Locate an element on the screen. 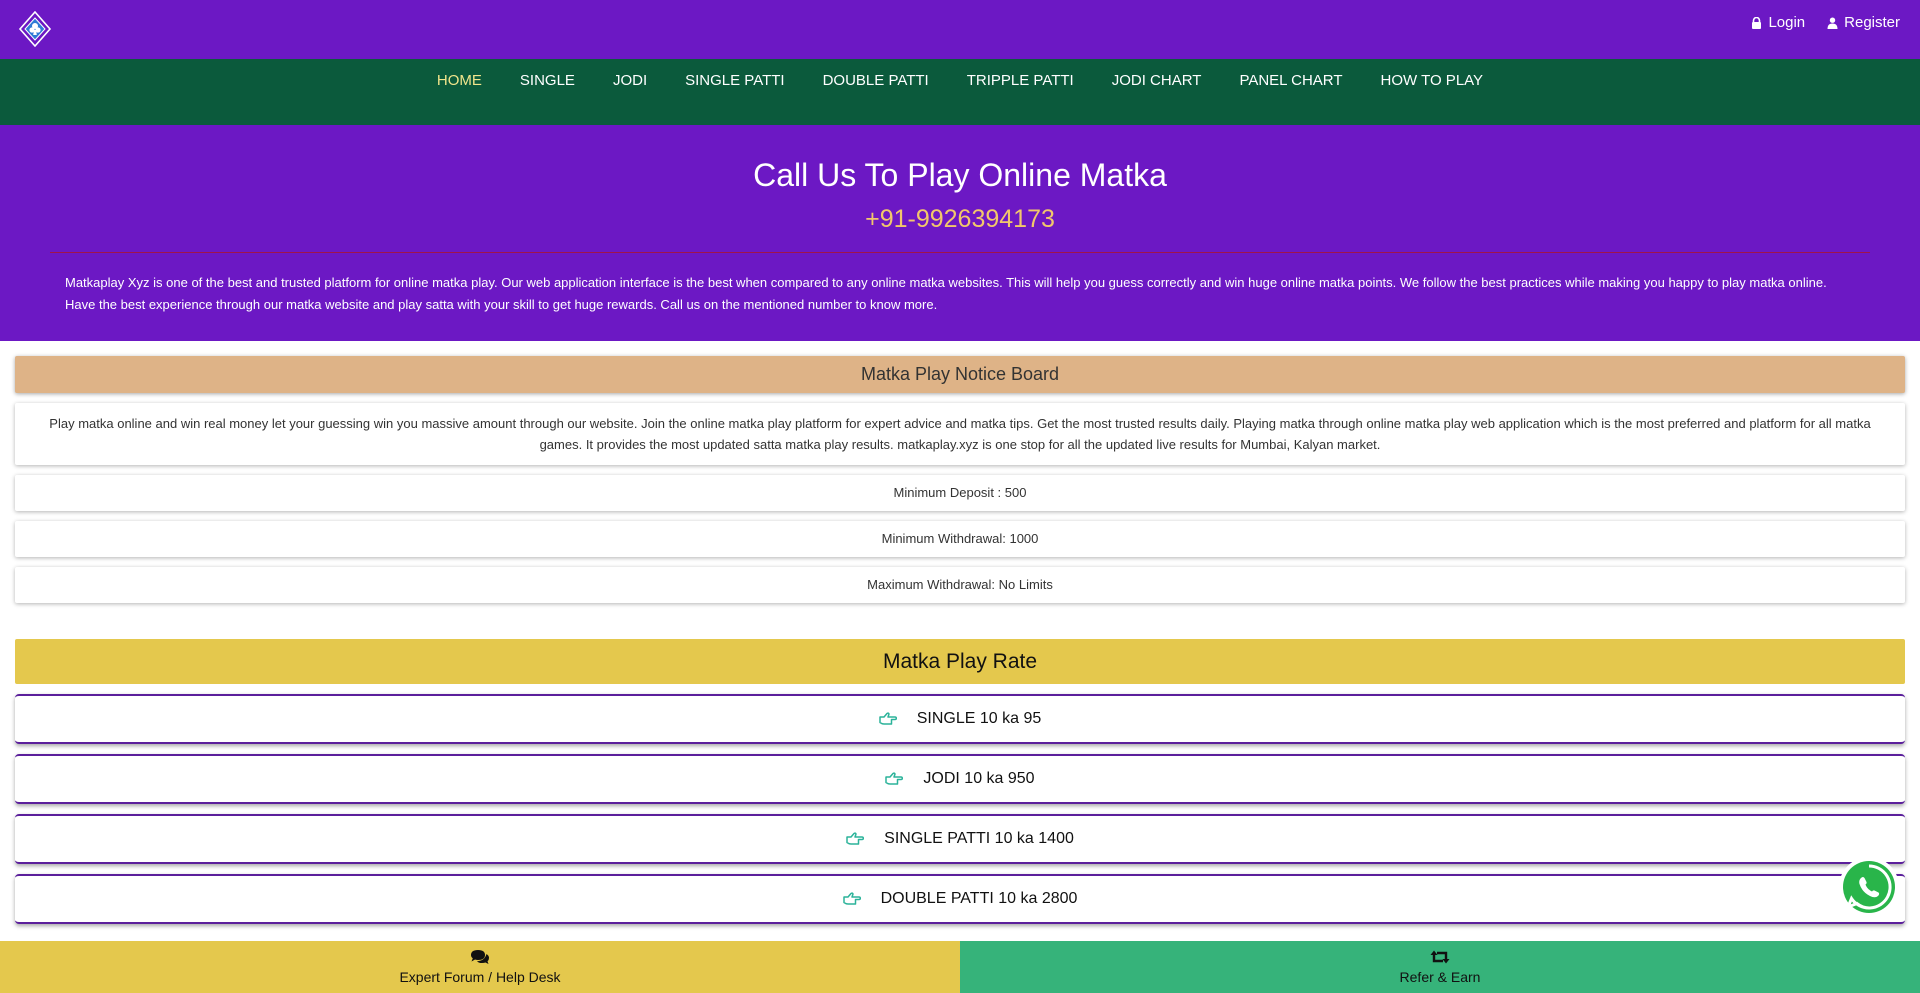 This screenshot has height=993, width=1920. hero-divider is located at coordinates (960, 252).